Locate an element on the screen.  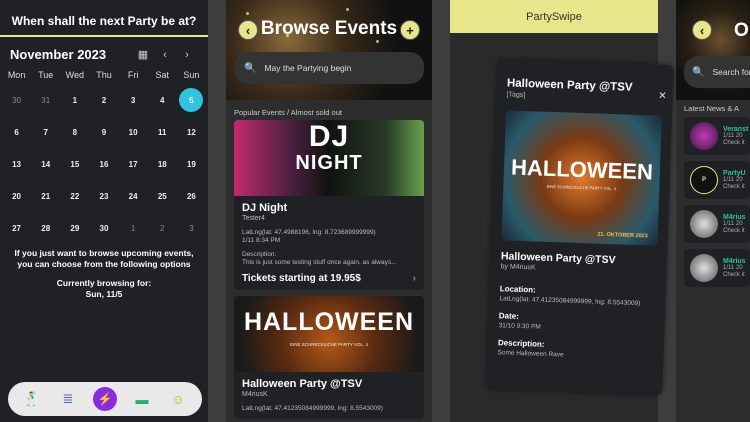
calendar-day-number: 9 is located at coordinates (104, 132).